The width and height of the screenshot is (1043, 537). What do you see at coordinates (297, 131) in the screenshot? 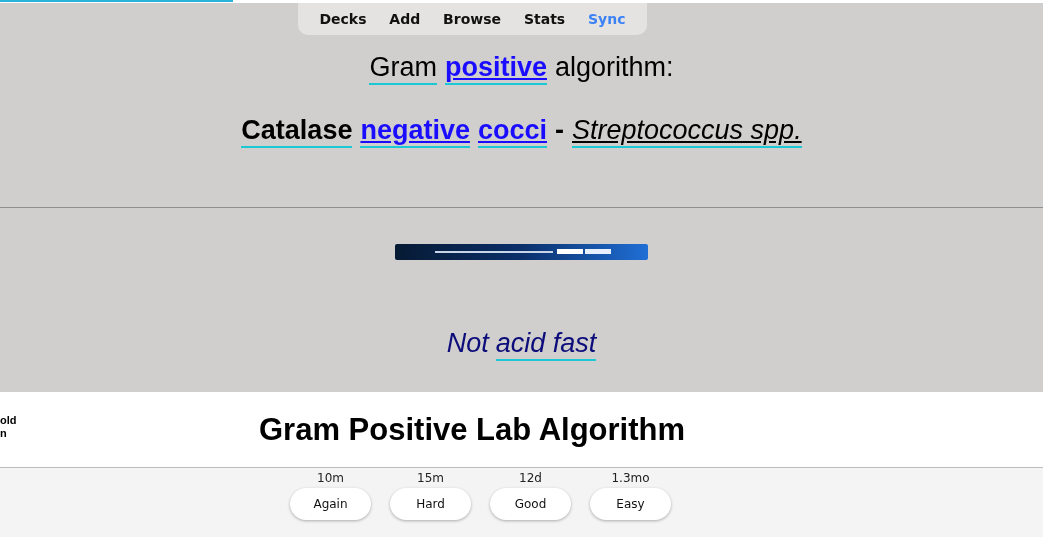
I see `card-text: Catalase` at bounding box center [297, 131].